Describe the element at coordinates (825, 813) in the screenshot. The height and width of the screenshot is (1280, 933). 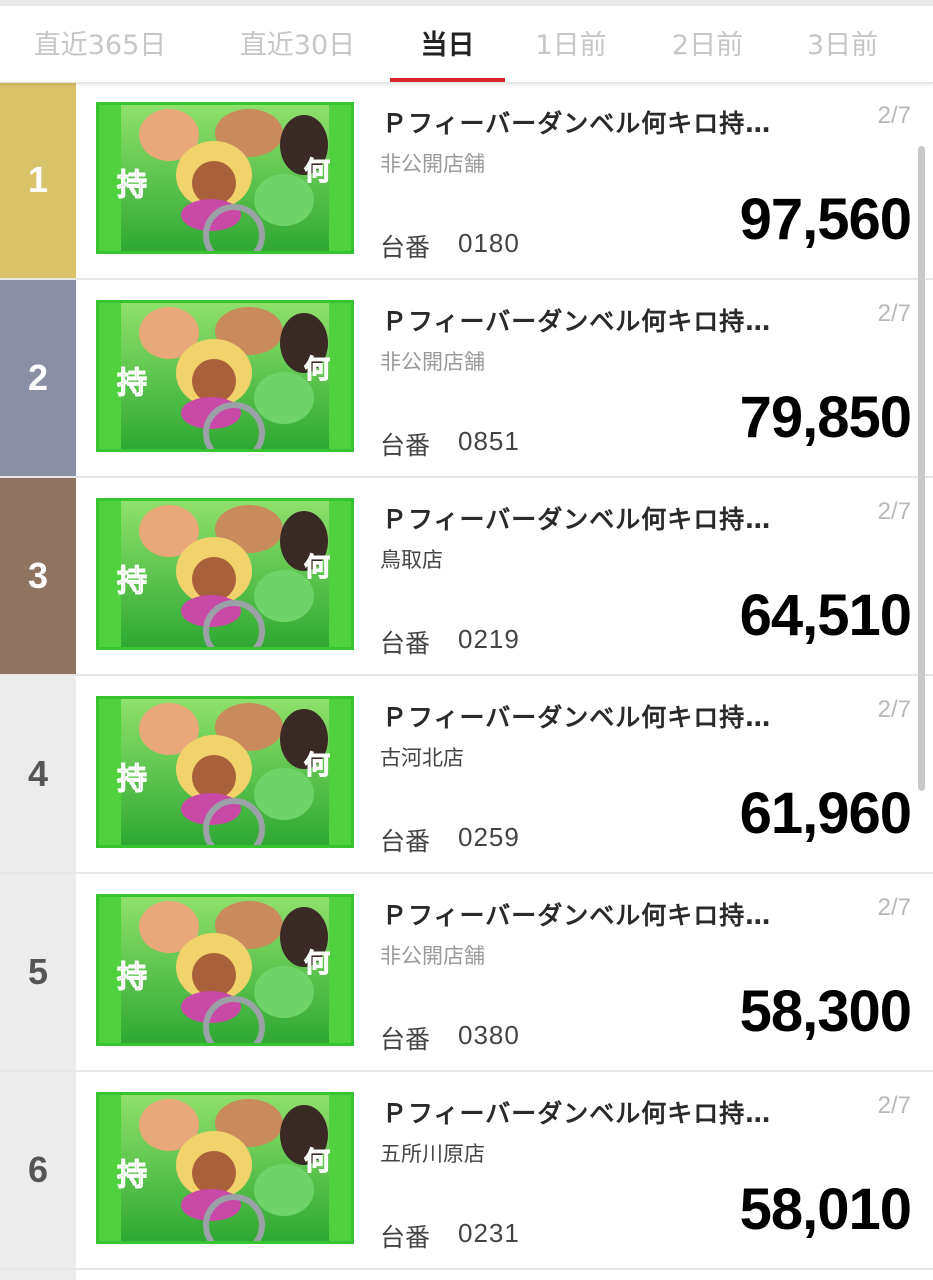
I see `payout-value: 61,960` at that location.